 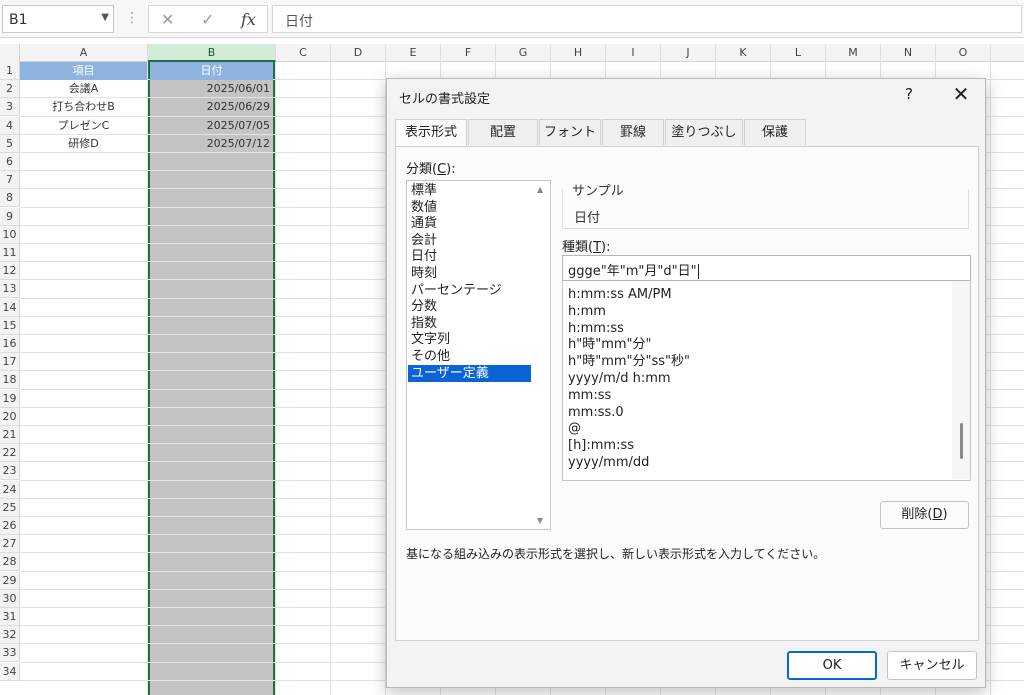 What do you see at coordinates (766, 268) in the screenshot?
I see `type-input: ggge"年"m"月"d"日"` at bounding box center [766, 268].